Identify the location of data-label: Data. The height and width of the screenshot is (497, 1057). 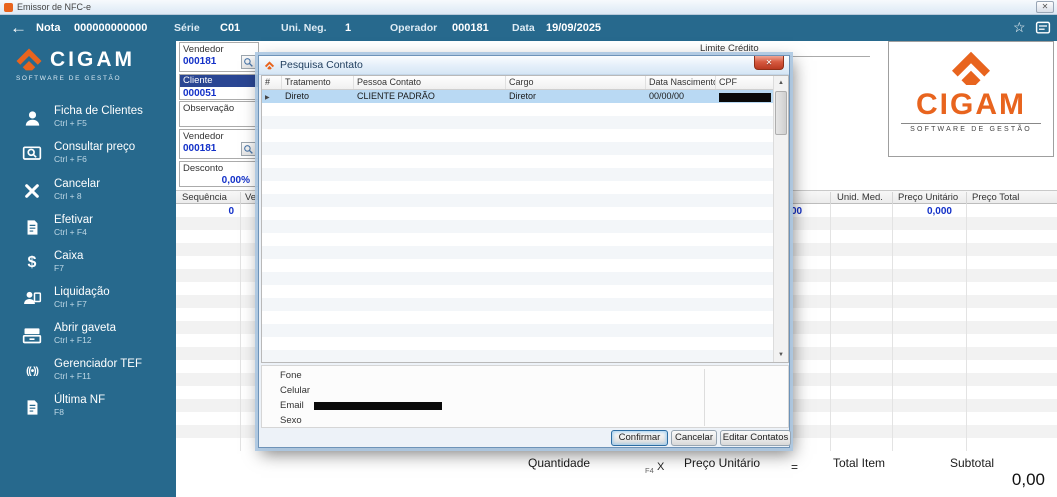
(523, 28).